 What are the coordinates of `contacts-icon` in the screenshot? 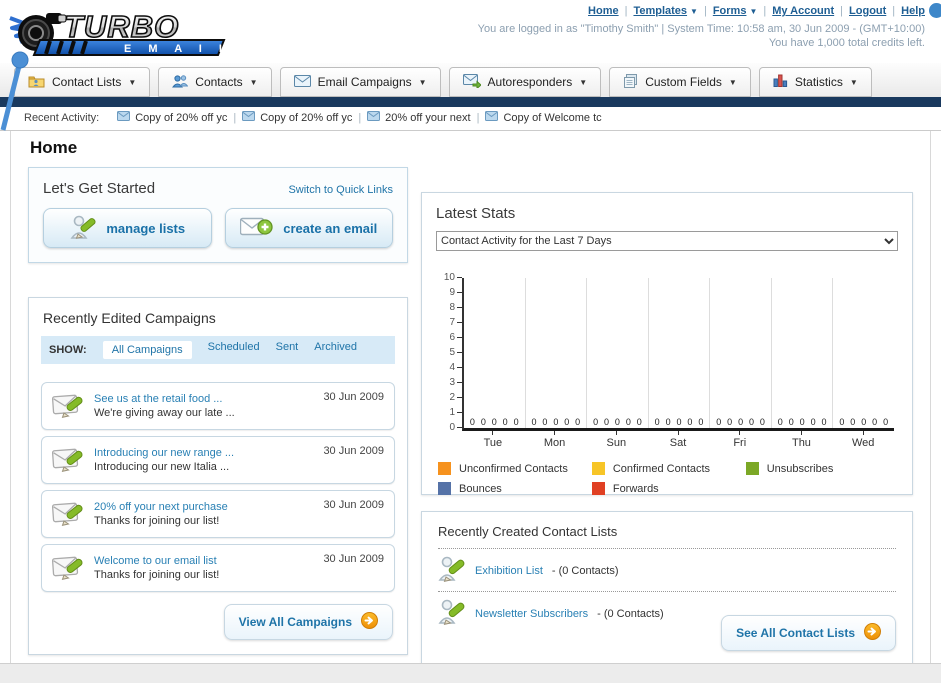 It's located at (180, 82).